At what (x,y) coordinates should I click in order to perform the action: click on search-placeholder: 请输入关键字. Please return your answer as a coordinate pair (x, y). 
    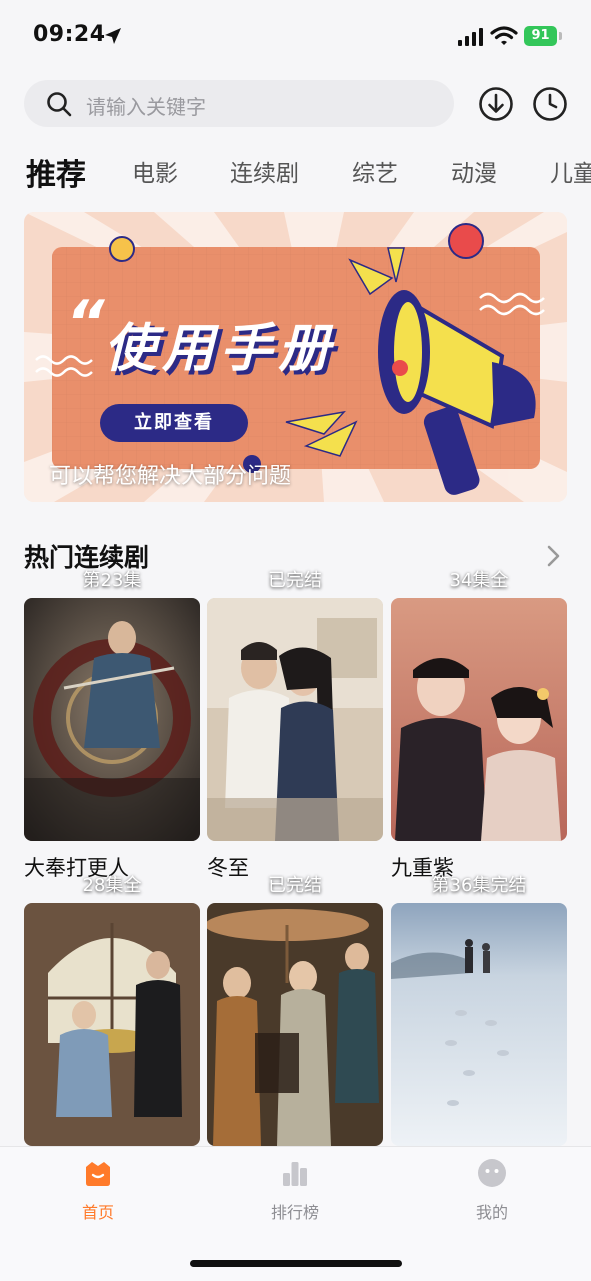
    Looking at the image, I should click on (146, 107).